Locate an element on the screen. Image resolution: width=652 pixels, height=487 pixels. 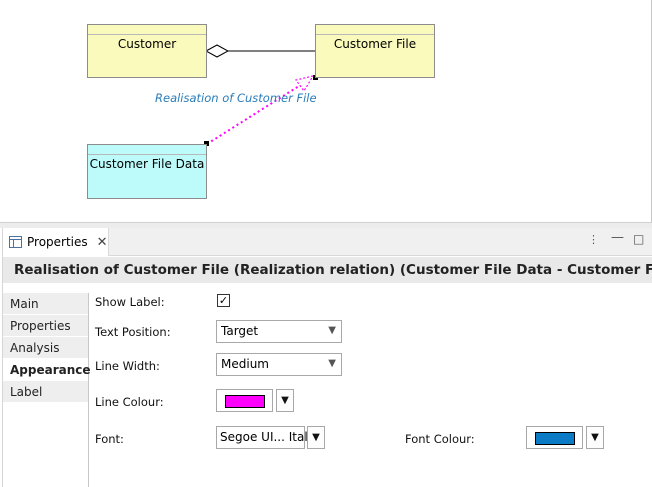
properties-table-icon is located at coordinates (15, 242).